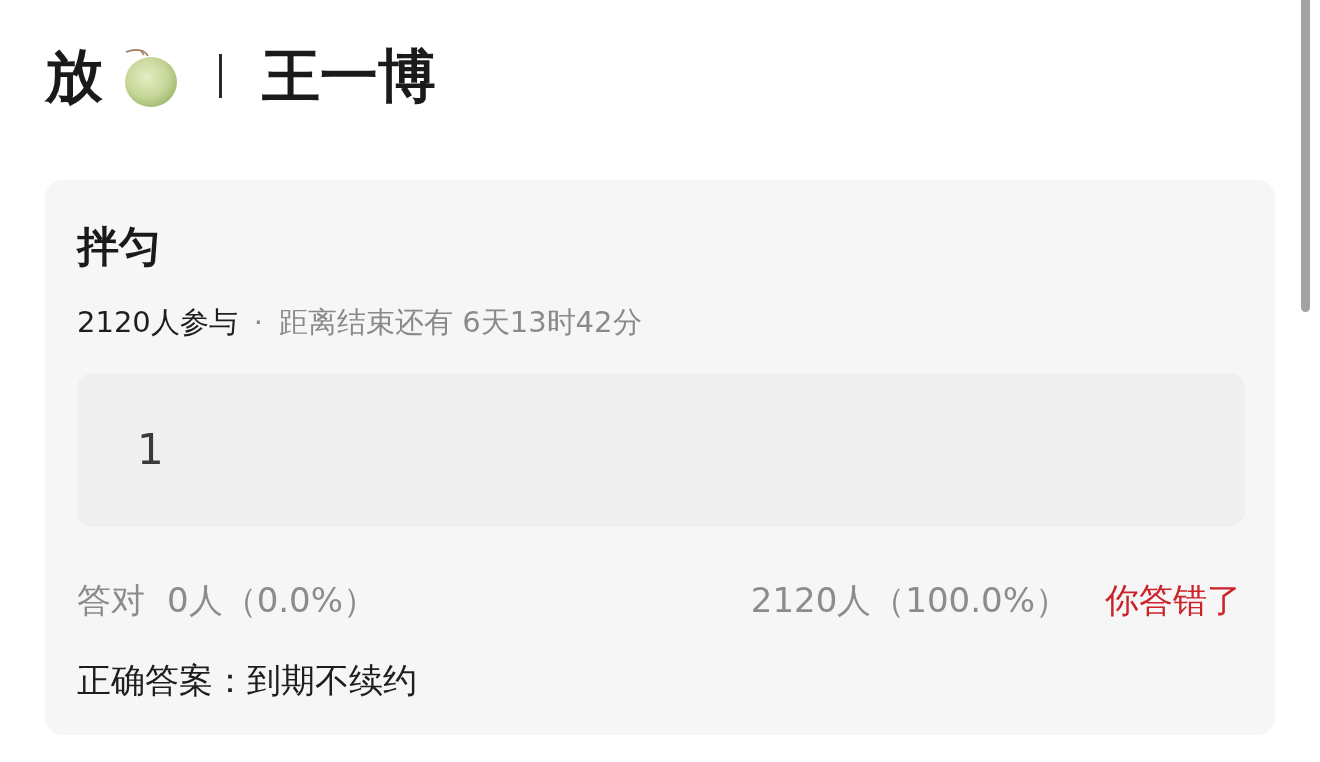  What do you see at coordinates (119, 247) in the screenshot?
I see `quiz-title: 拌匀` at bounding box center [119, 247].